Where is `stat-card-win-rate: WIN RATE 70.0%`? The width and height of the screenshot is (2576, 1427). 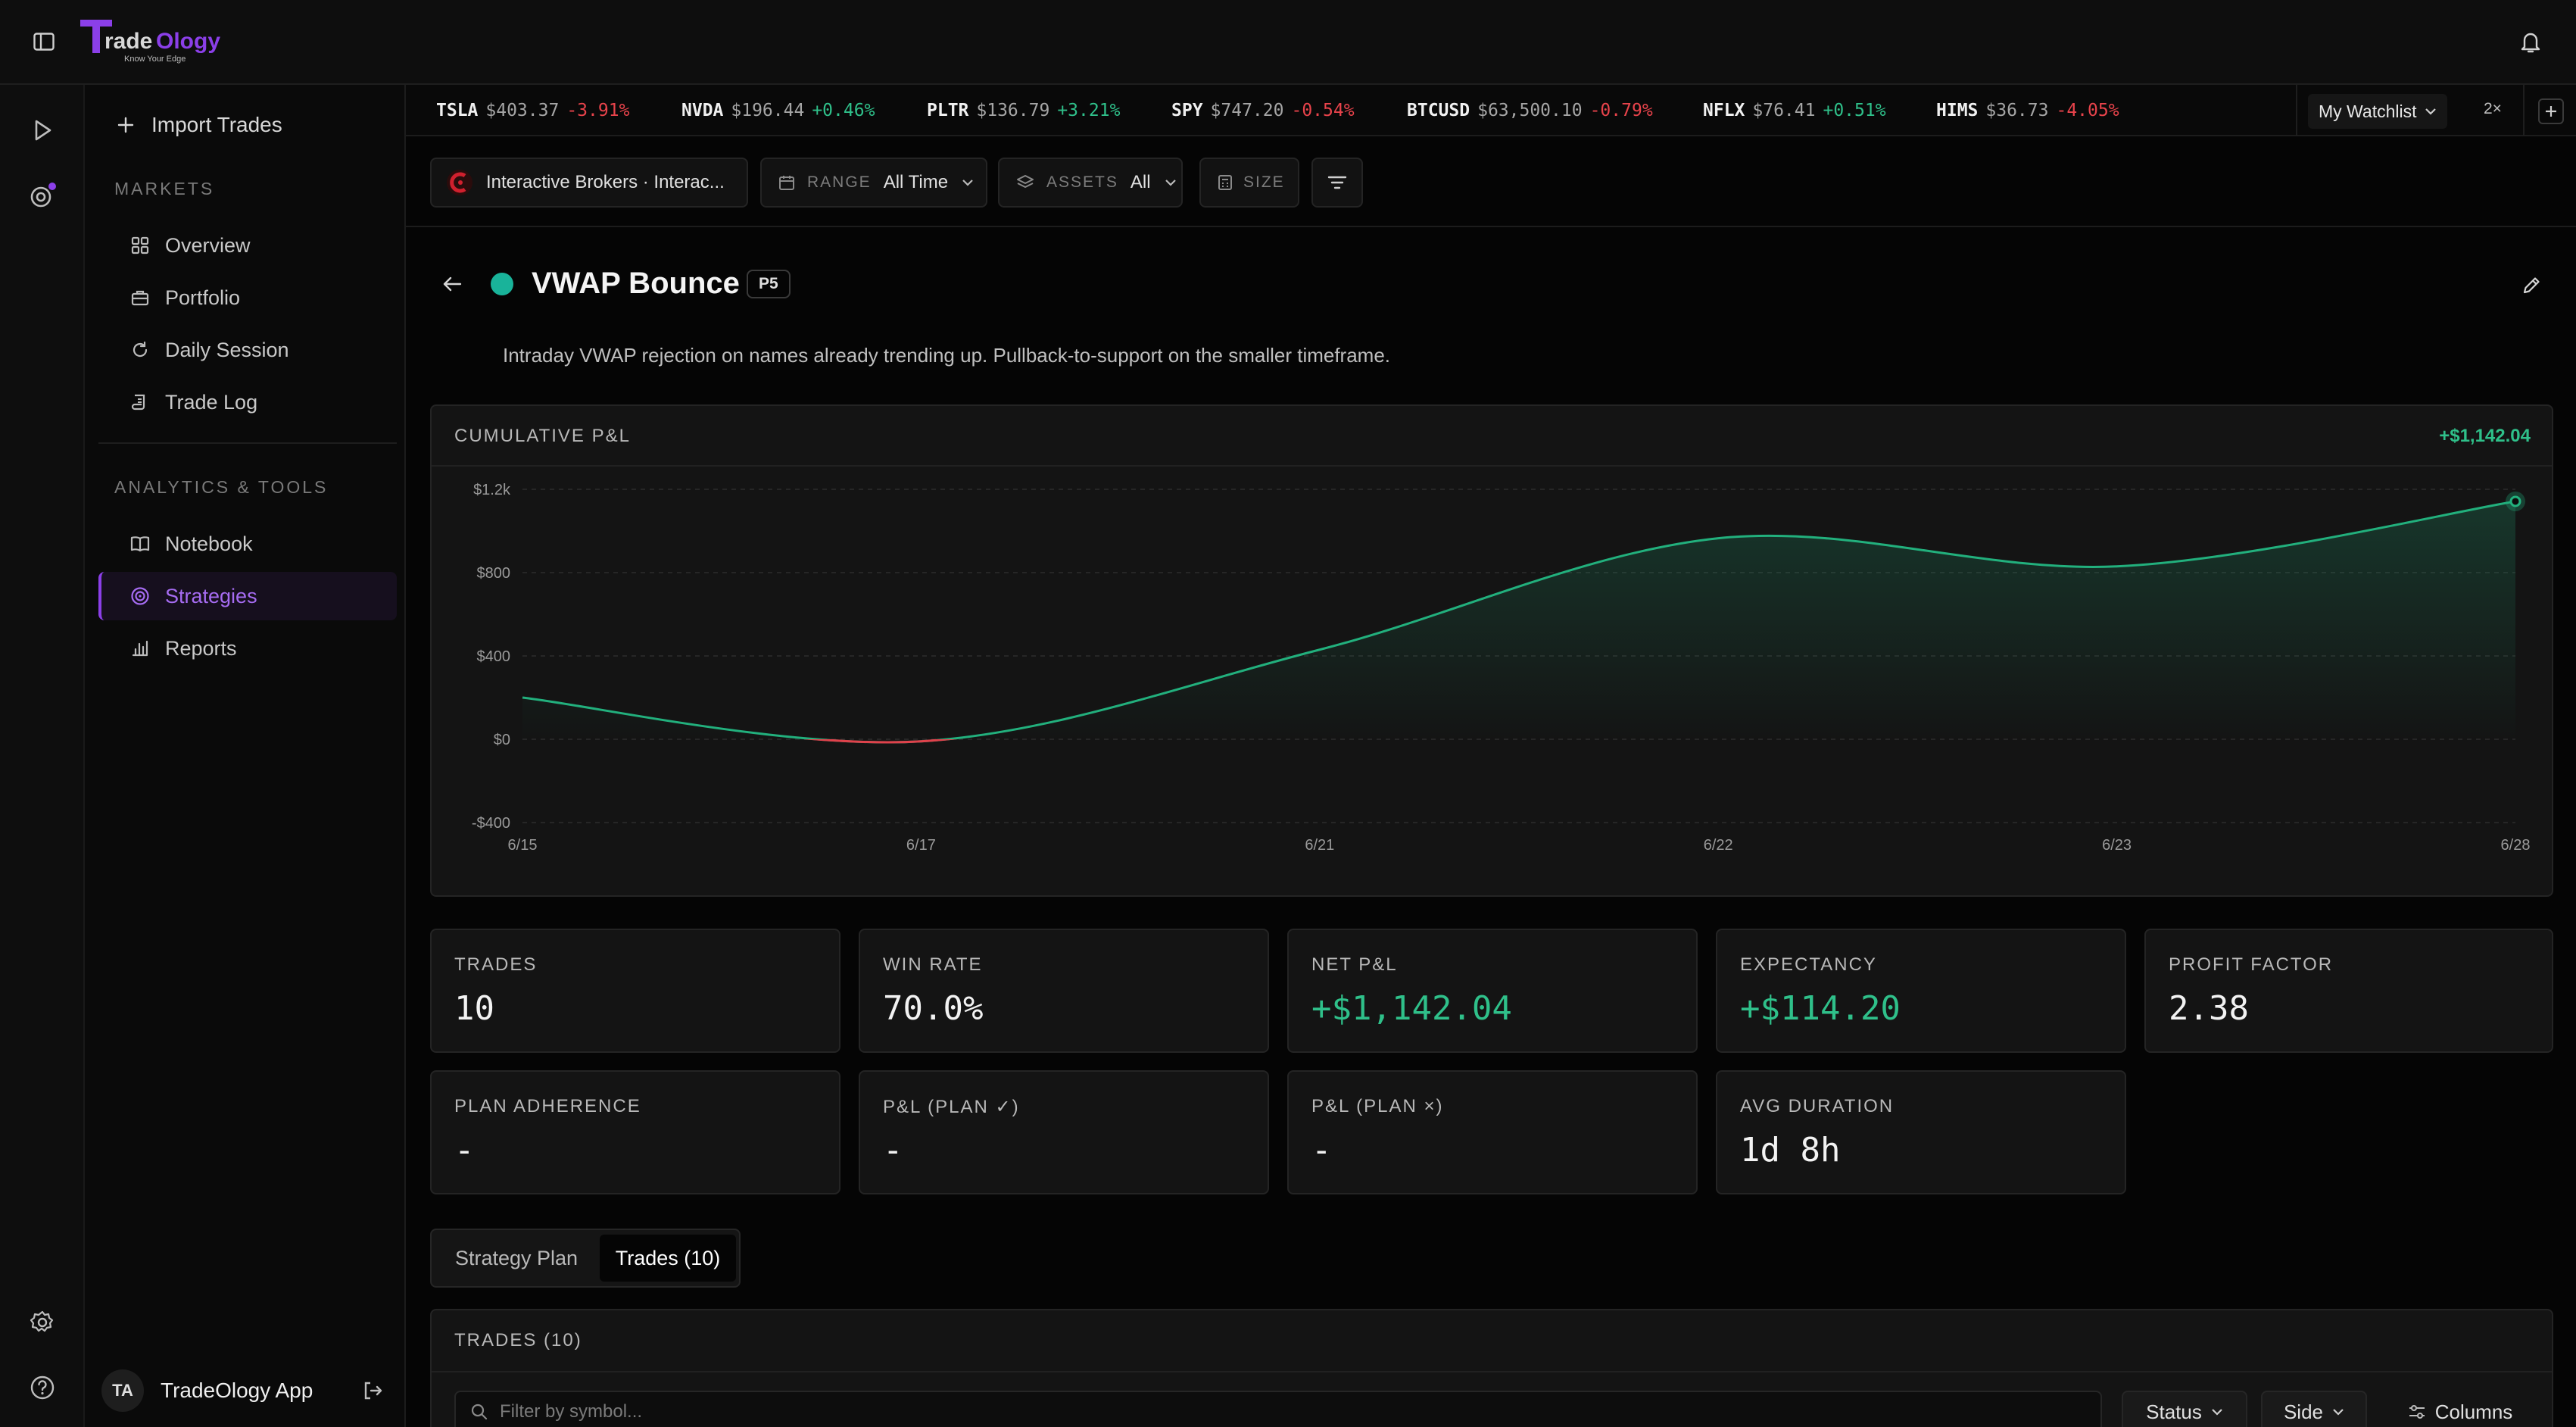
stat-card-win-rate: WIN RATE 70.0% is located at coordinates (1064, 991).